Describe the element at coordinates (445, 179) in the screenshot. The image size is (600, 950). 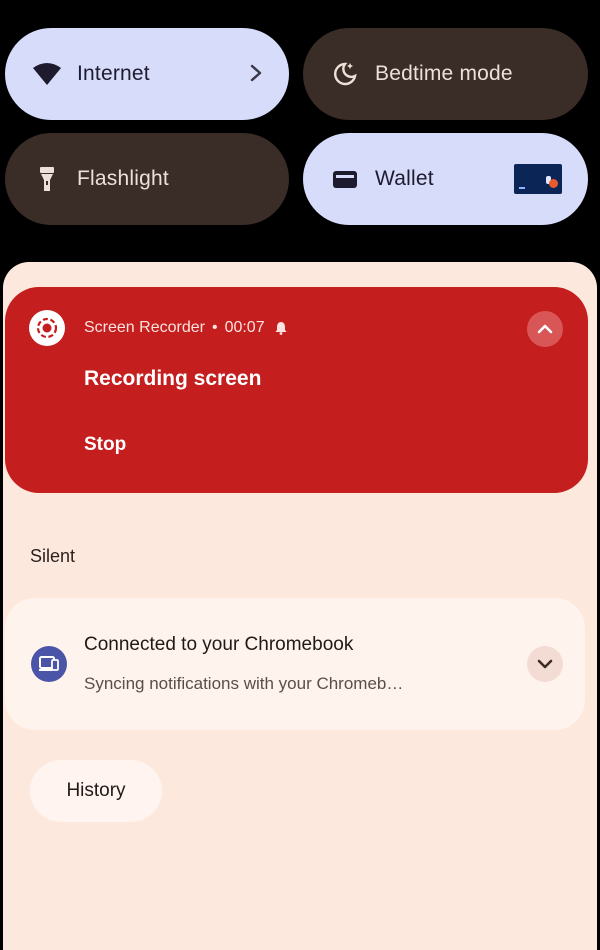
I see `wallet-tile: Wallet` at that location.